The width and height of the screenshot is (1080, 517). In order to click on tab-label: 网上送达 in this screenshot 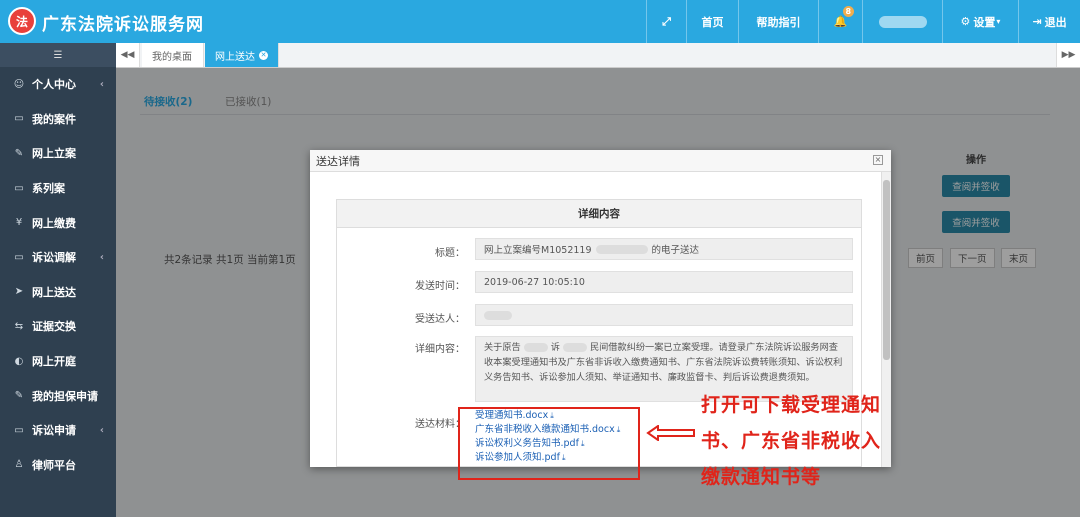, I will do `click(235, 57)`.